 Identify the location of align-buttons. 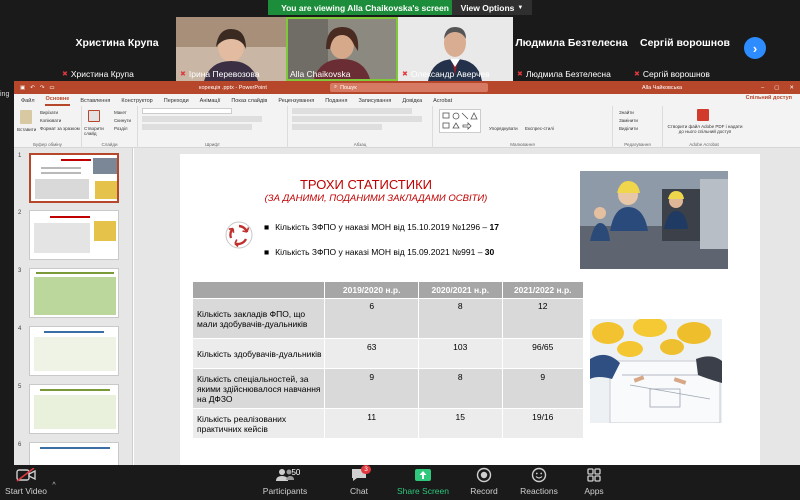
(357, 119).